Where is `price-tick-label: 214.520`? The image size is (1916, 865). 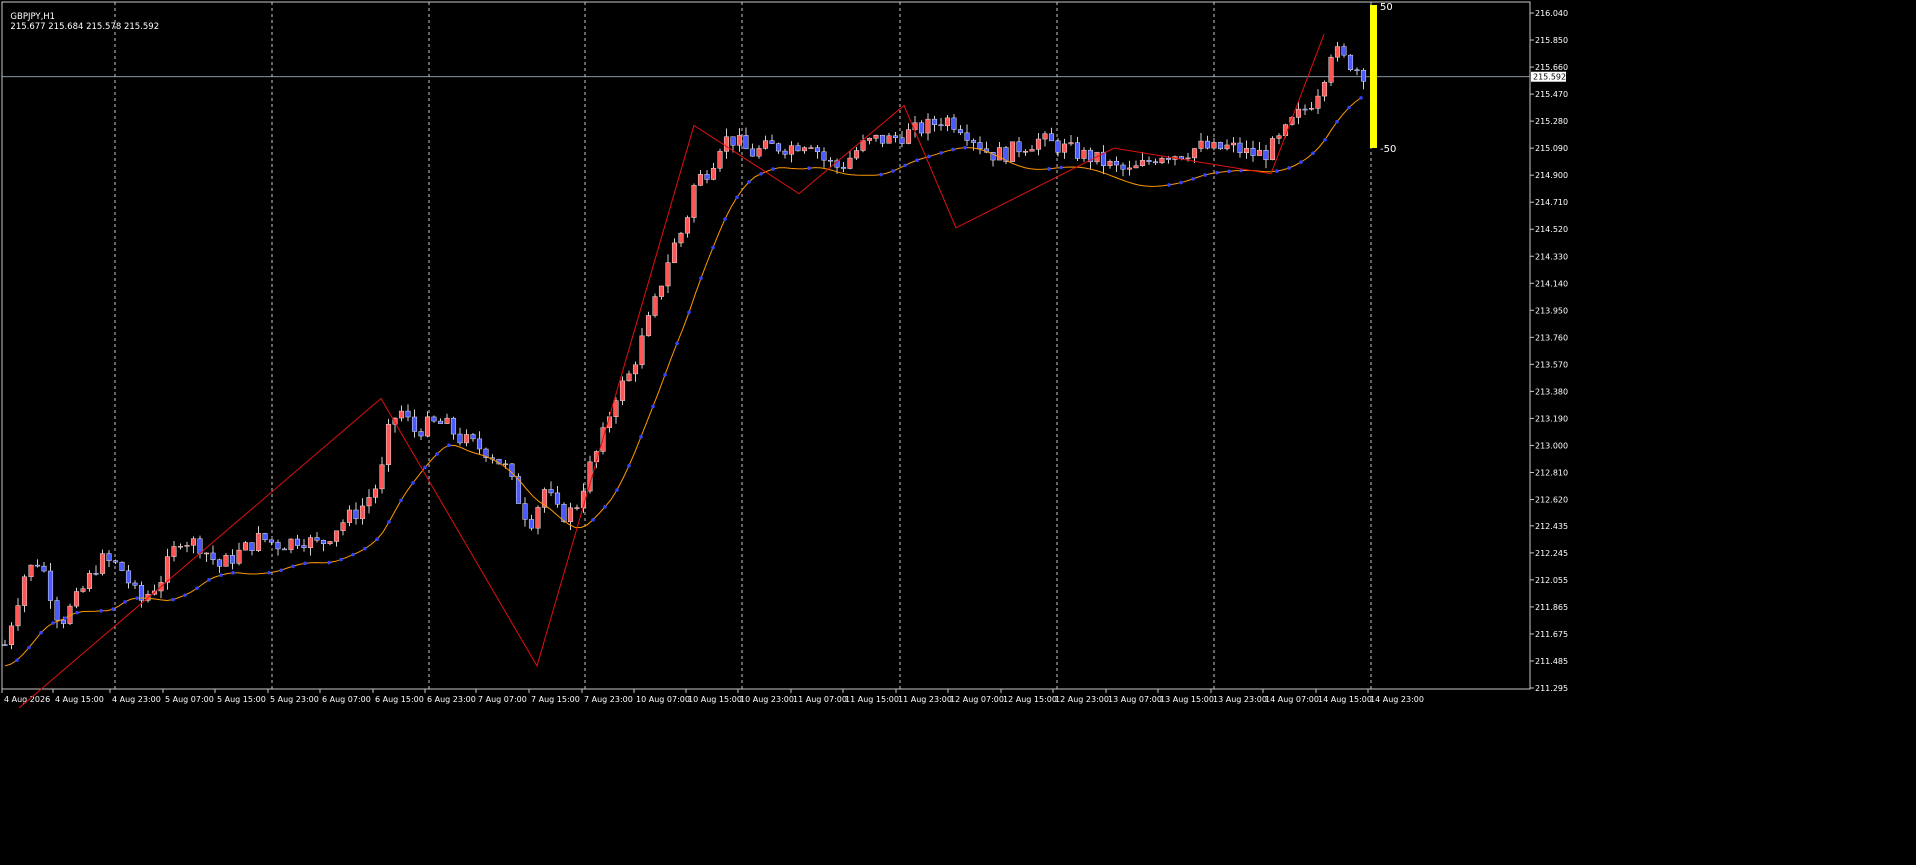 price-tick-label: 214.520 is located at coordinates (1551, 229).